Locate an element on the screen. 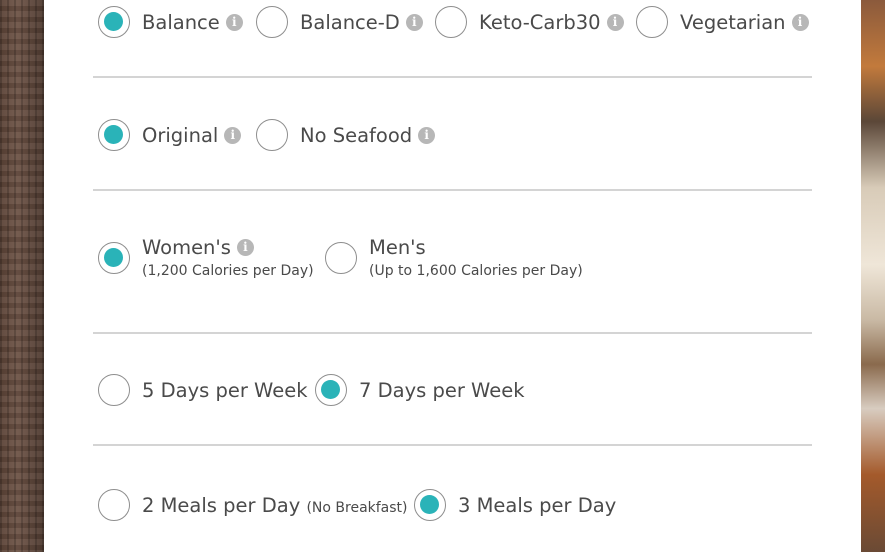 Image resolution: width=885 pixels, height=552 pixels. option-7-days: 7 Days per Week is located at coordinates (419, 390).